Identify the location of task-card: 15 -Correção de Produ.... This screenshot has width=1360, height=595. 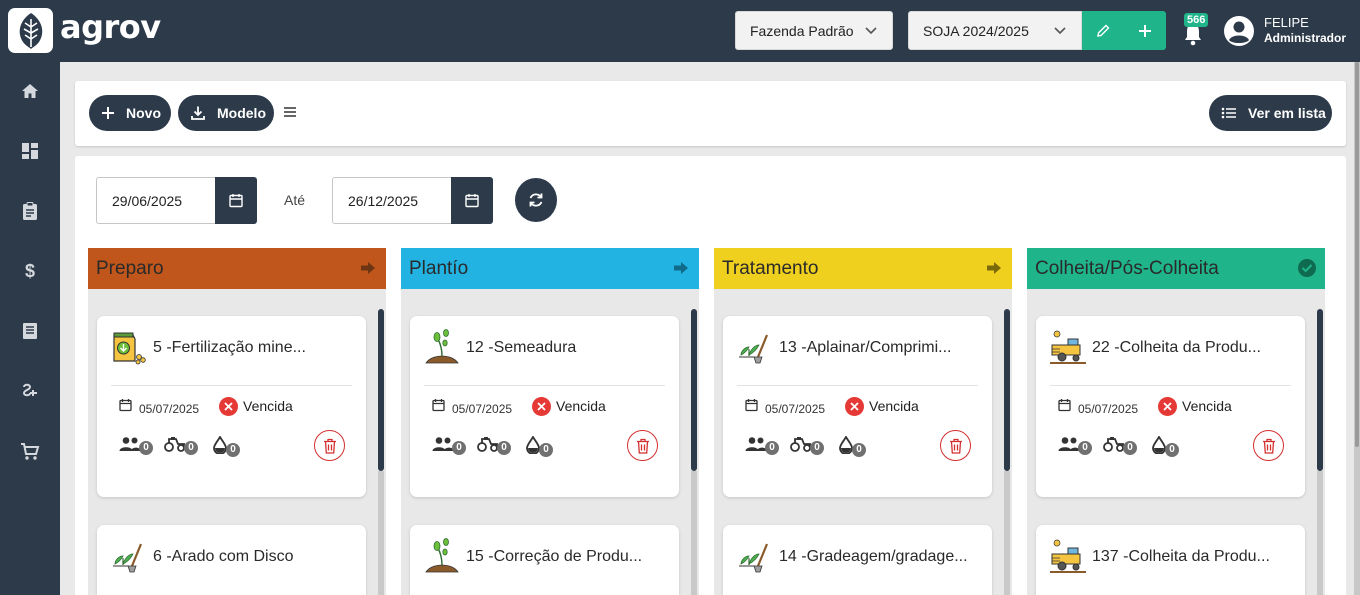
(544, 560).